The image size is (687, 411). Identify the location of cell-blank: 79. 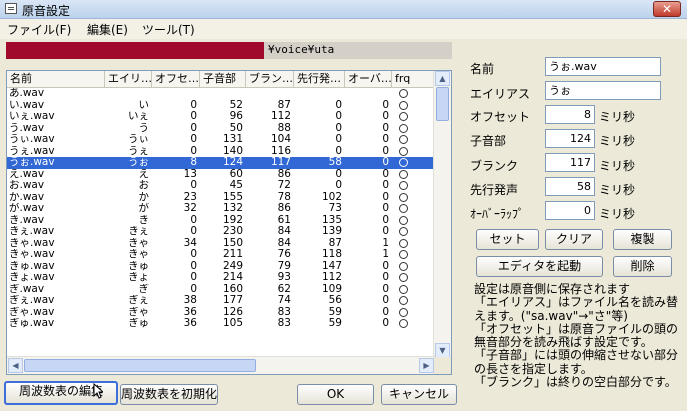
(284, 266).